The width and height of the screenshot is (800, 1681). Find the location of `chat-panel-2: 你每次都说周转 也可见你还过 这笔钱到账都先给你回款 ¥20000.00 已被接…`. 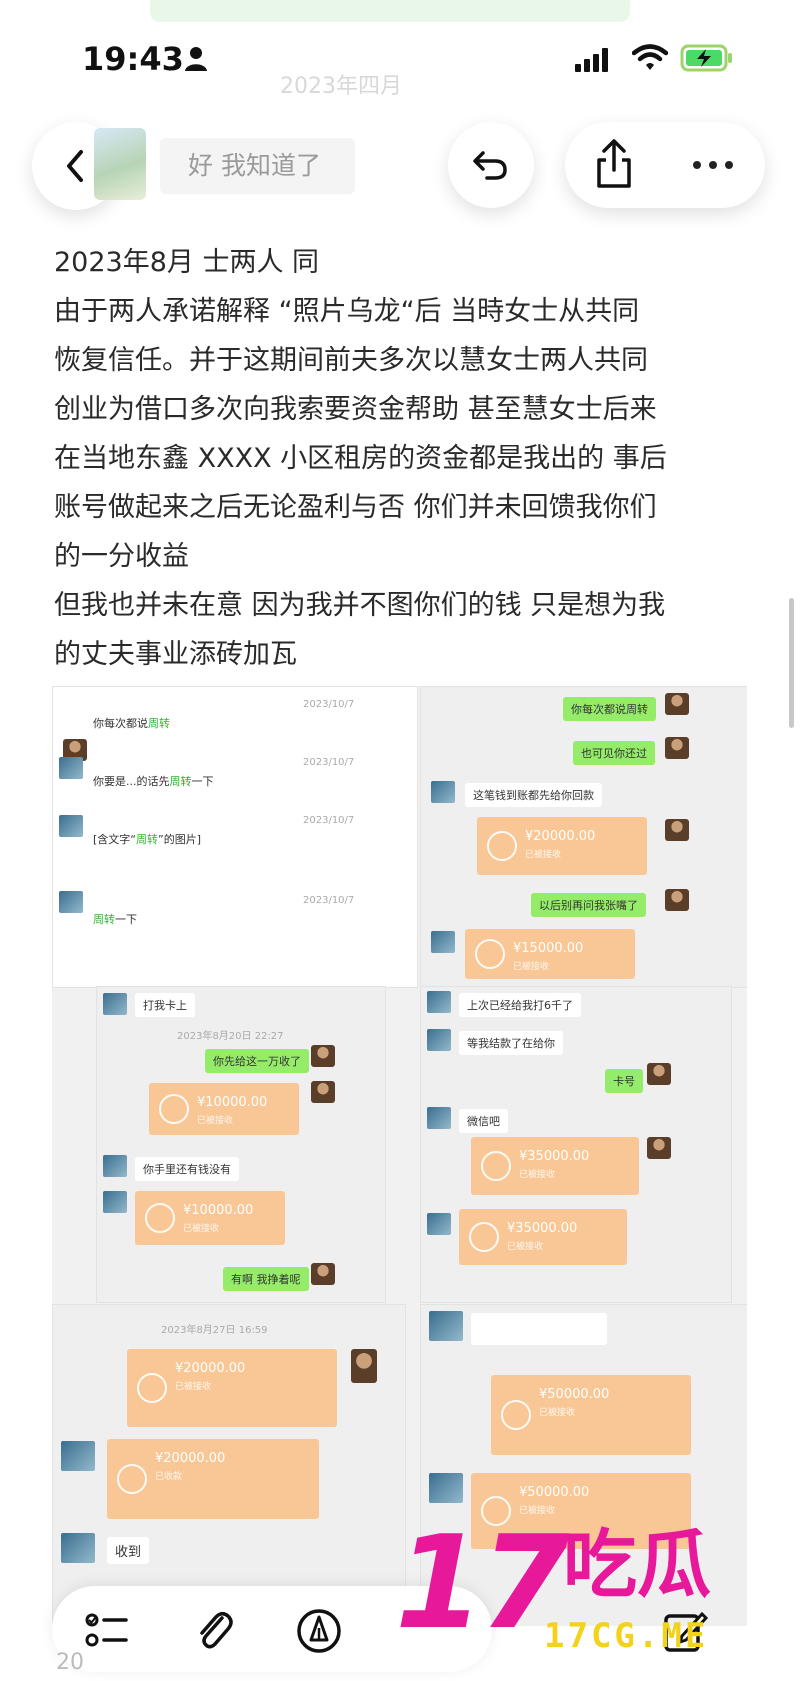

chat-panel-2: 你每次都说周转 也可见你还过 这笔钱到账都先给你回款 ¥20000.00 已被接… is located at coordinates (583, 837).